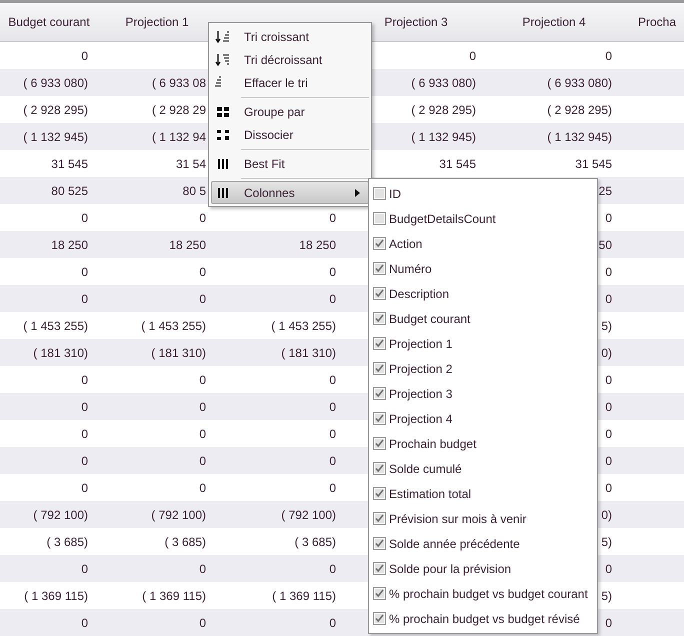 The image size is (684, 636). I want to click on menu-item: Colonnes, so click(290, 192).